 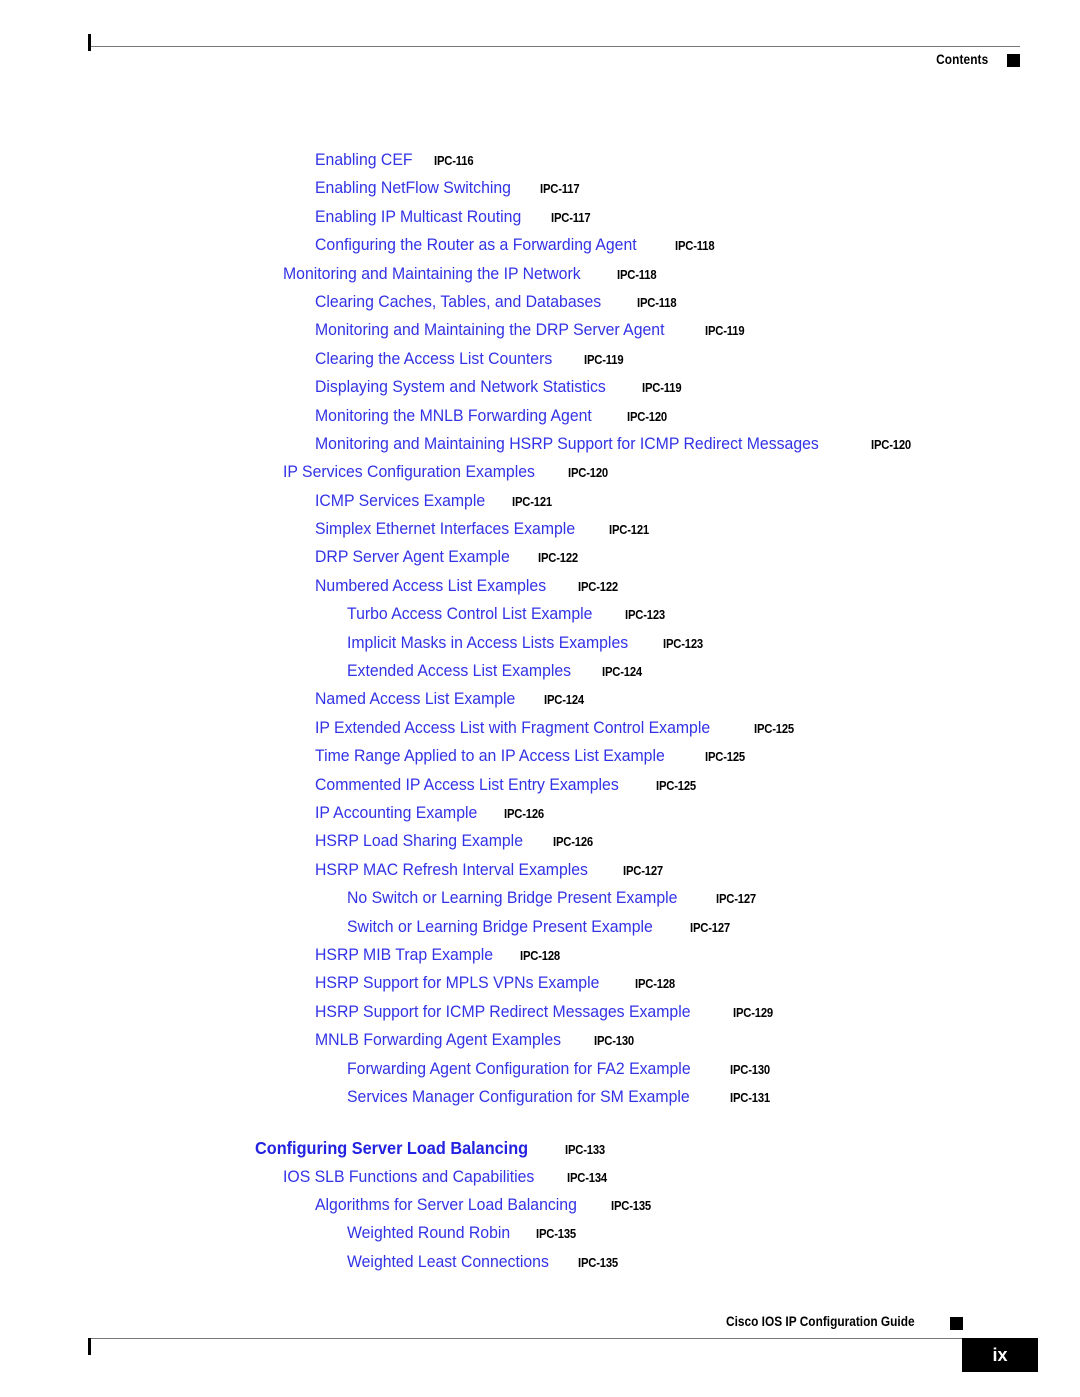 What do you see at coordinates (446, 1205) in the screenshot?
I see `toc-entry-title: Algorithms for Server Load Balancing` at bounding box center [446, 1205].